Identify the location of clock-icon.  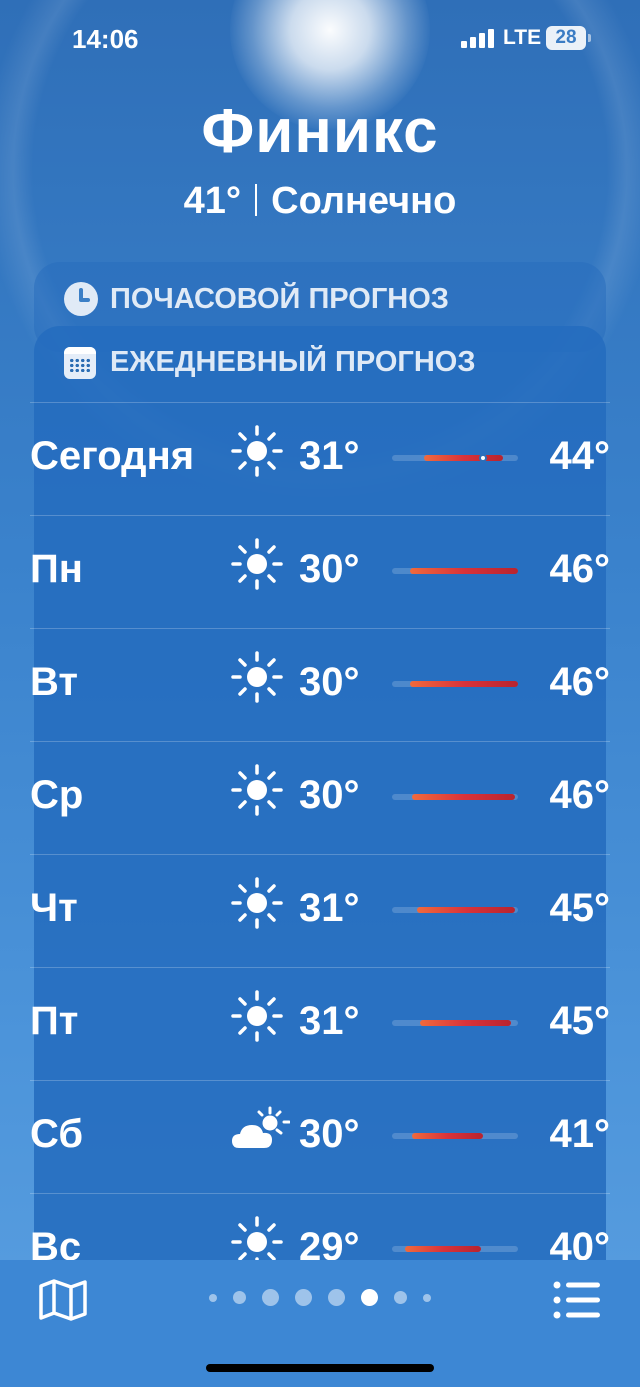
(81, 299).